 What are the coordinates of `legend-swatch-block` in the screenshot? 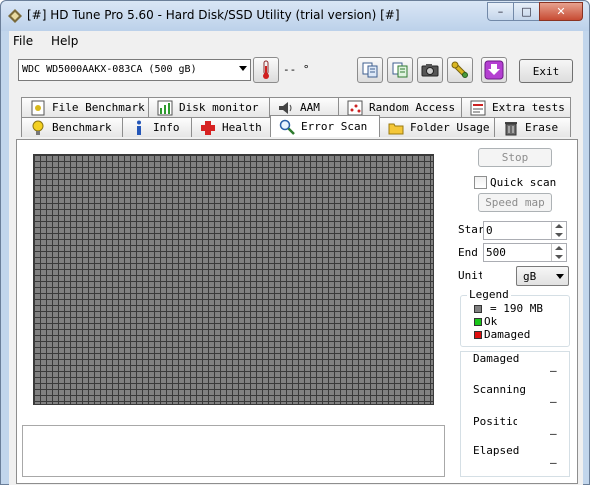 It's located at (478, 309).